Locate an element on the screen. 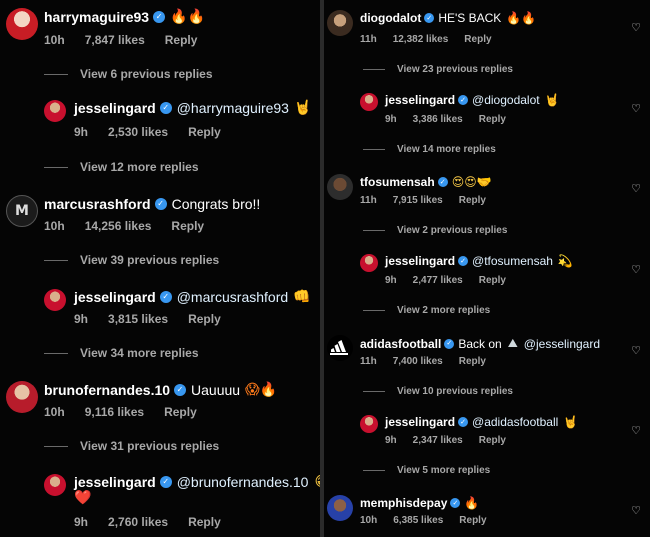  like-count: 14,256 likes is located at coordinates (118, 226).